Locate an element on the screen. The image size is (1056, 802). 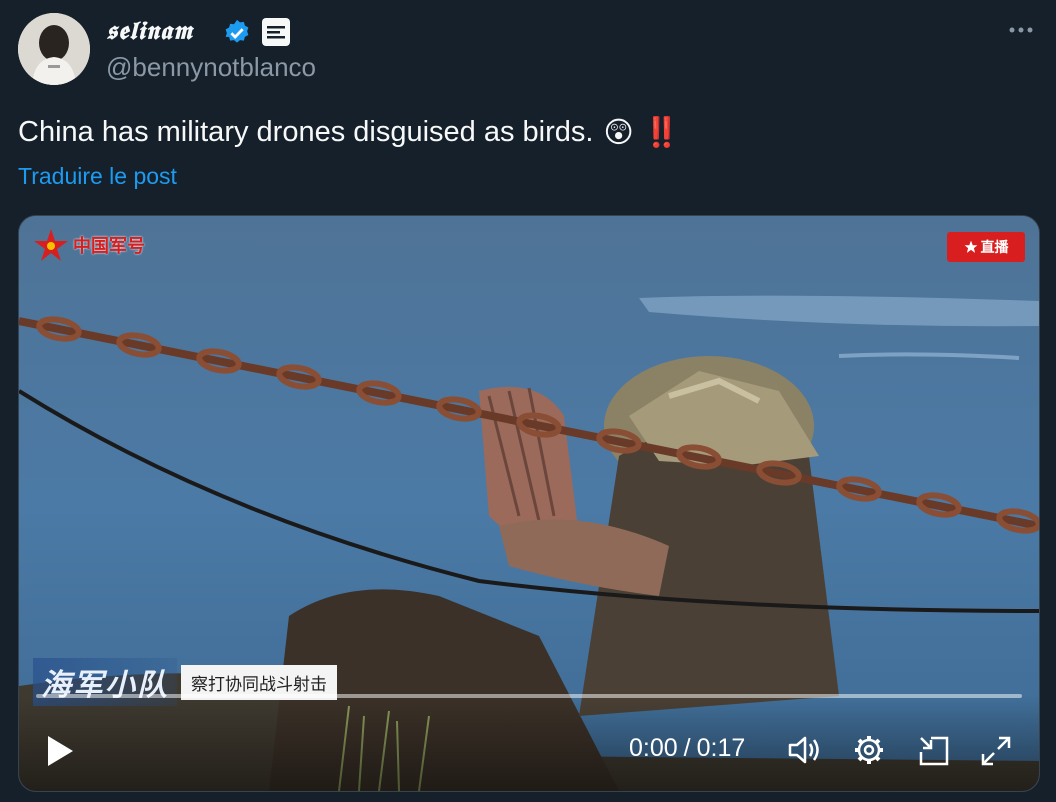
live-badge: 直播 is located at coordinates (986, 247).